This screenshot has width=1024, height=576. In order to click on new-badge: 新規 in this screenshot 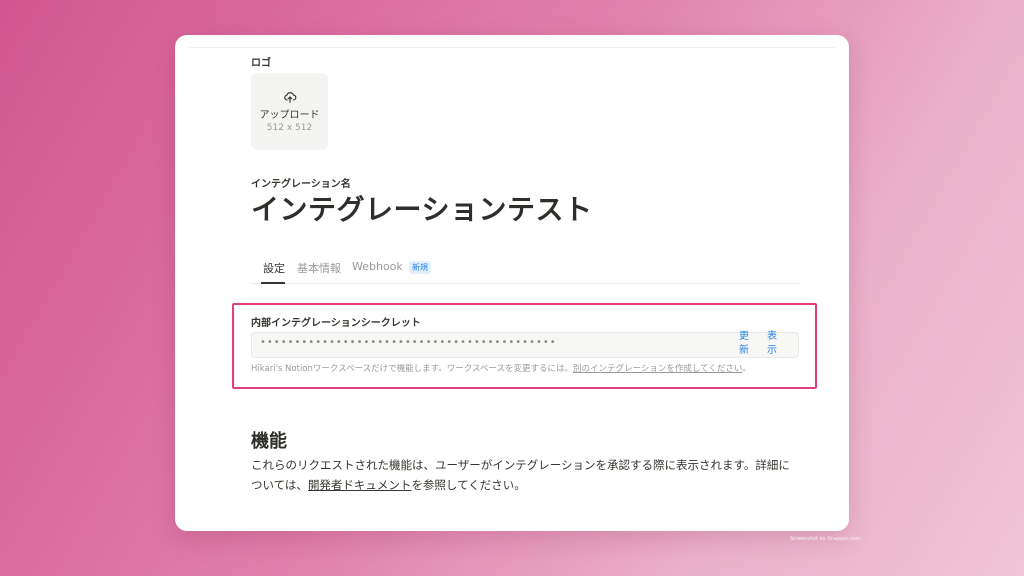, I will do `click(420, 267)`.